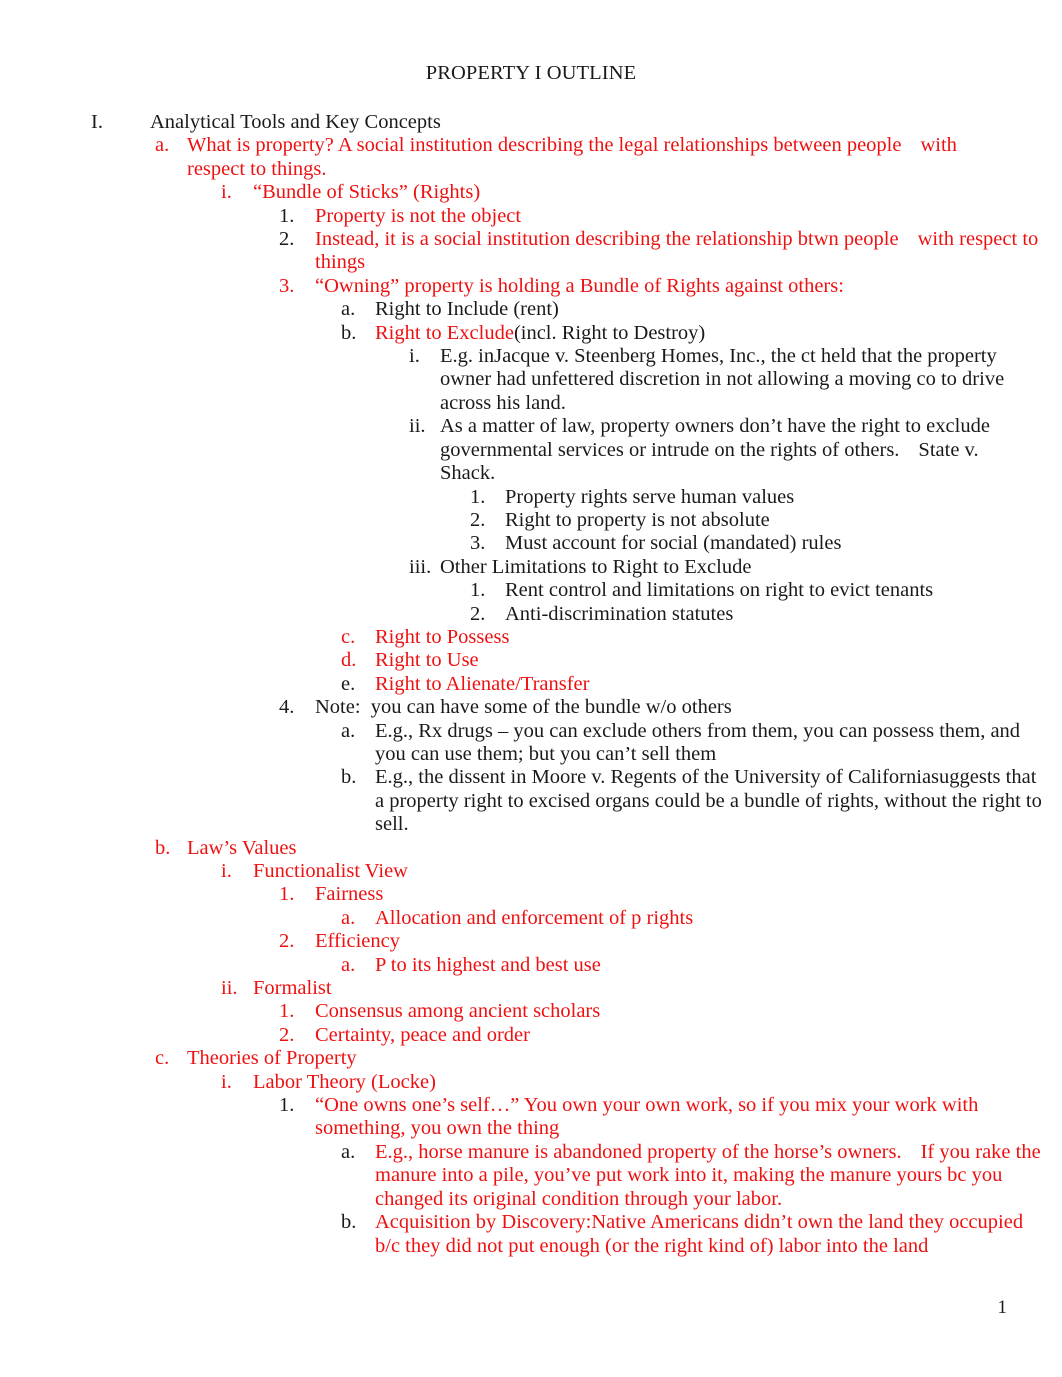 The width and height of the screenshot is (1062, 1377). Describe the element at coordinates (367, 192) in the screenshot. I see `outline-item-text: “Bundle of Sticks” (Rights)` at that location.